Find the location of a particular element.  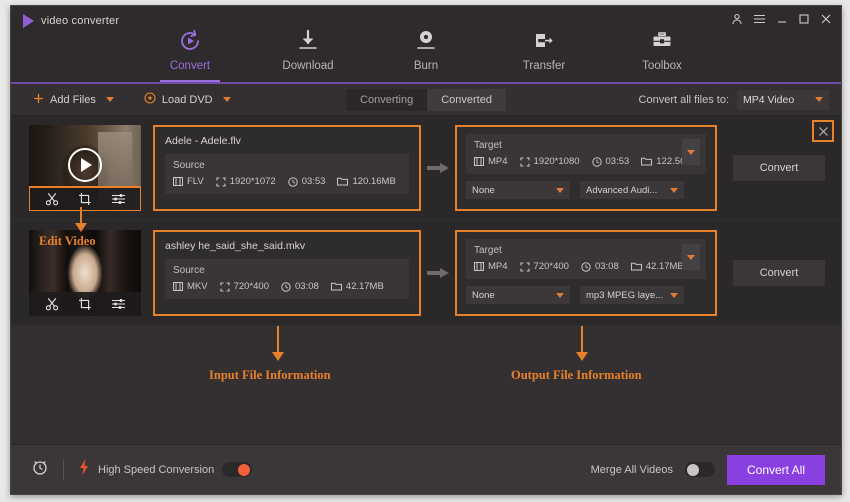

nav-item-download: Download is located at coordinates (308, 52).